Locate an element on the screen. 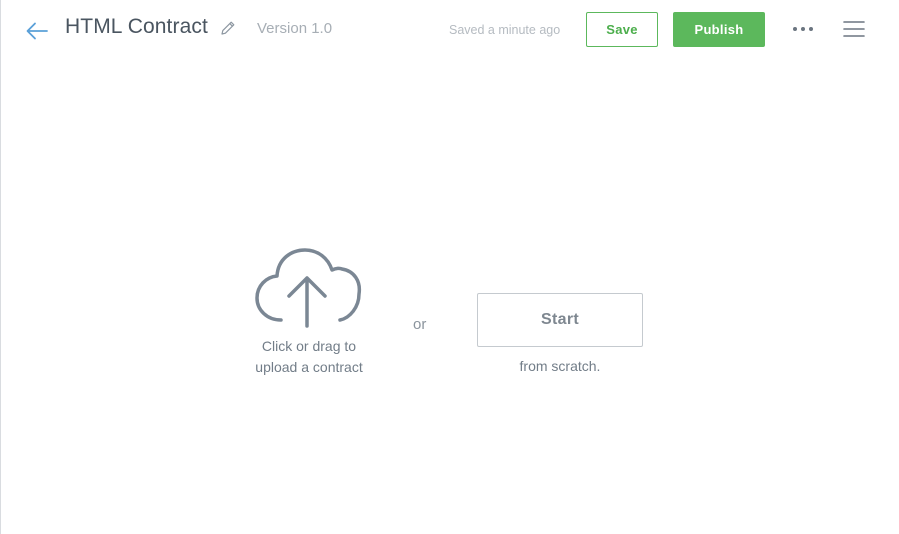 The image size is (899, 534). publish-button: Publish is located at coordinates (719, 29).